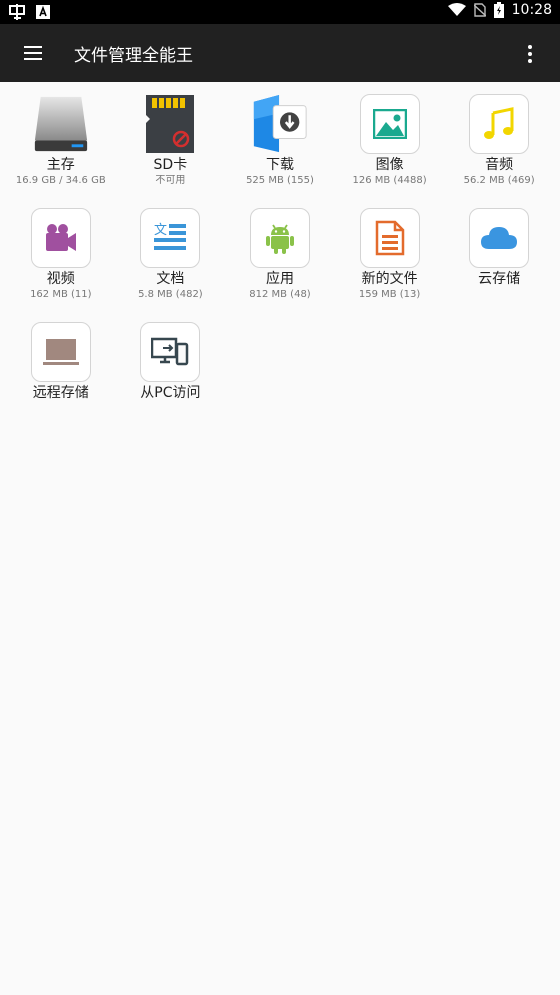 The height and width of the screenshot is (995, 560). I want to click on tile-label: 视频, so click(60, 279).